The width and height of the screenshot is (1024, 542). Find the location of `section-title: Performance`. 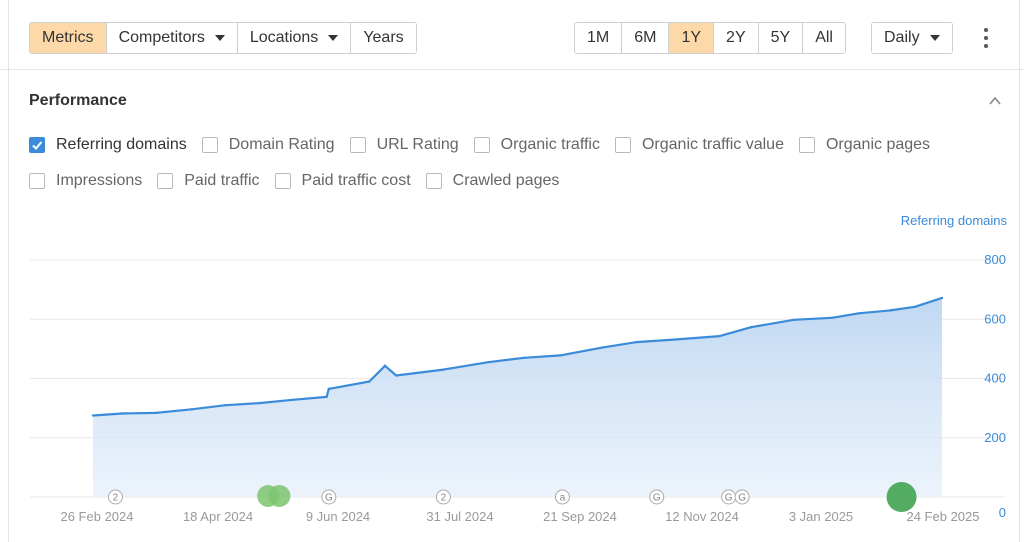

section-title: Performance is located at coordinates (78, 100).